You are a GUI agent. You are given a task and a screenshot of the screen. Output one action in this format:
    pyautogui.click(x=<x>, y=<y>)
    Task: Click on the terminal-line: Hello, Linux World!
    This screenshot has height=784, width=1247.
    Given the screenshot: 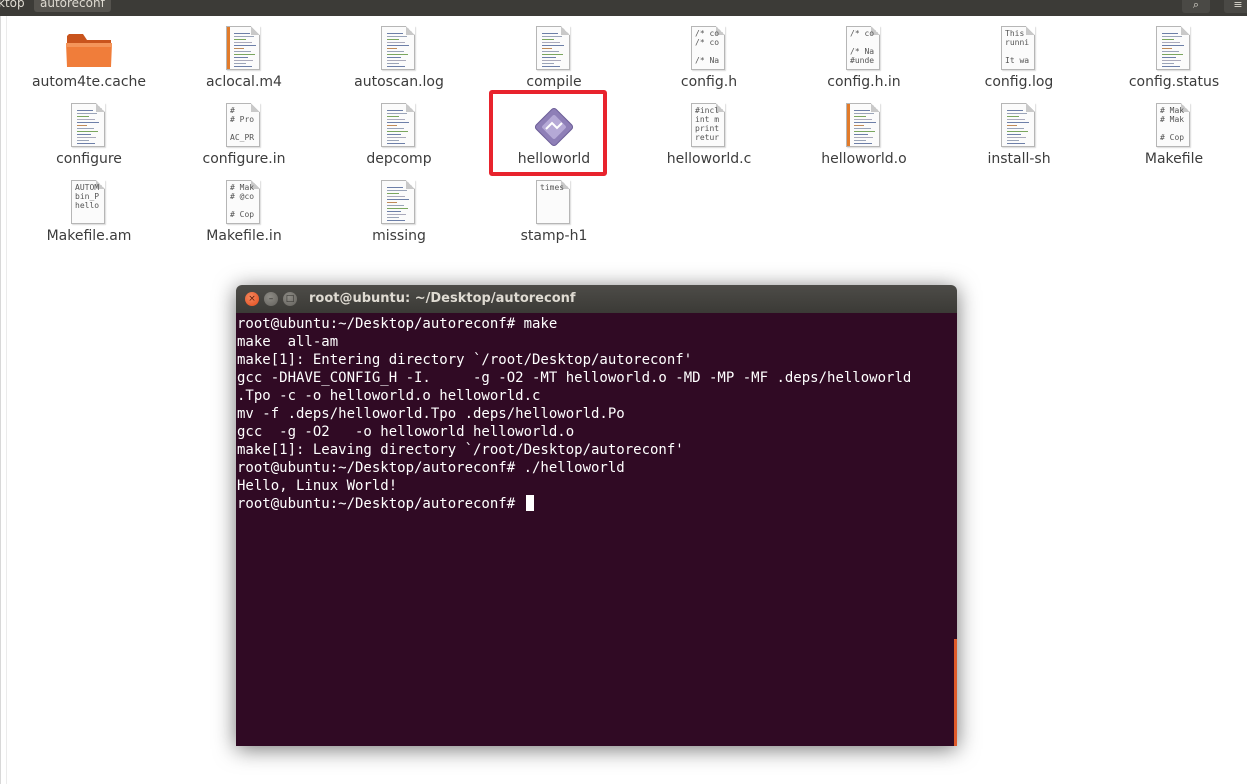 What is the action you would take?
    pyautogui.click(x=317, y=486)
    